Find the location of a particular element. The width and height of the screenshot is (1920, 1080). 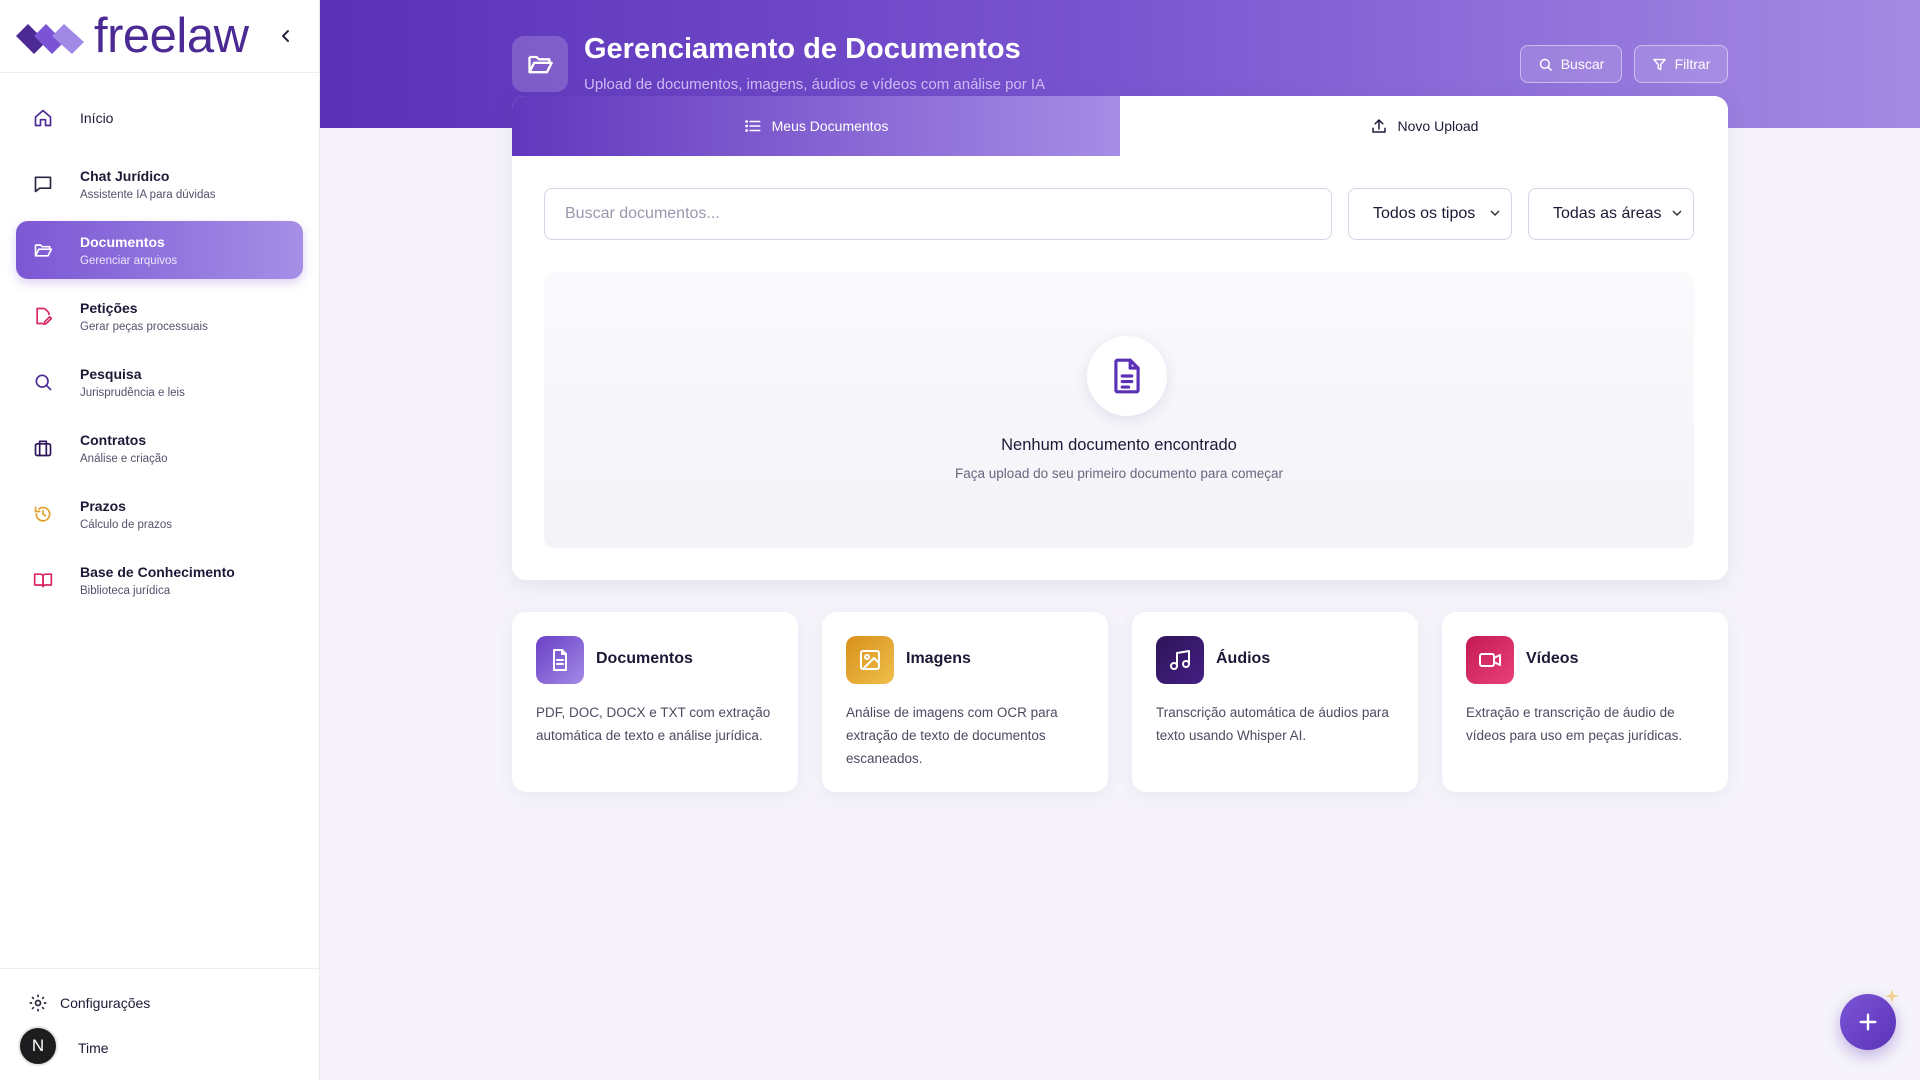

feature-title: Imagens is located at coordinates (938, 658).